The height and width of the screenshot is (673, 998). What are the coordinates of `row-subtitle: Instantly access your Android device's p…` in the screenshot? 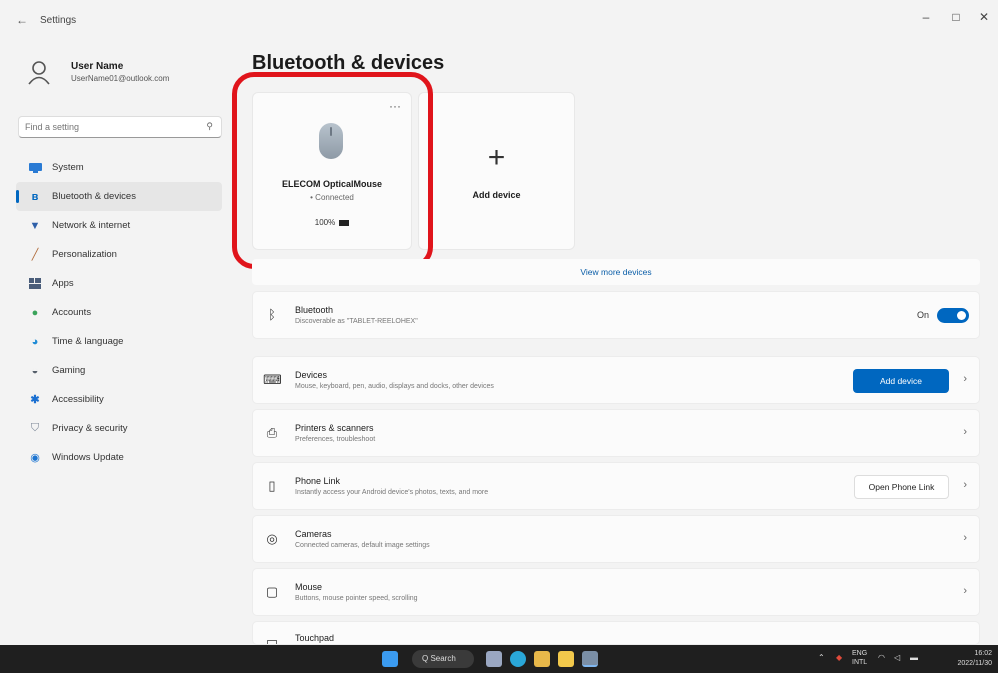 It's located at (392, 492).